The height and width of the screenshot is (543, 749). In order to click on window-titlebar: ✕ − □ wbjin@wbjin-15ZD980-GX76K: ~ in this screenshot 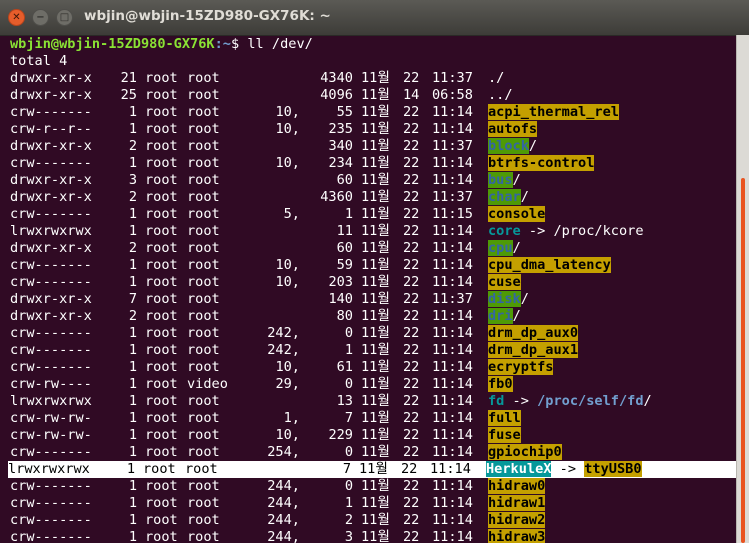, I will do `click(374, 18)`.